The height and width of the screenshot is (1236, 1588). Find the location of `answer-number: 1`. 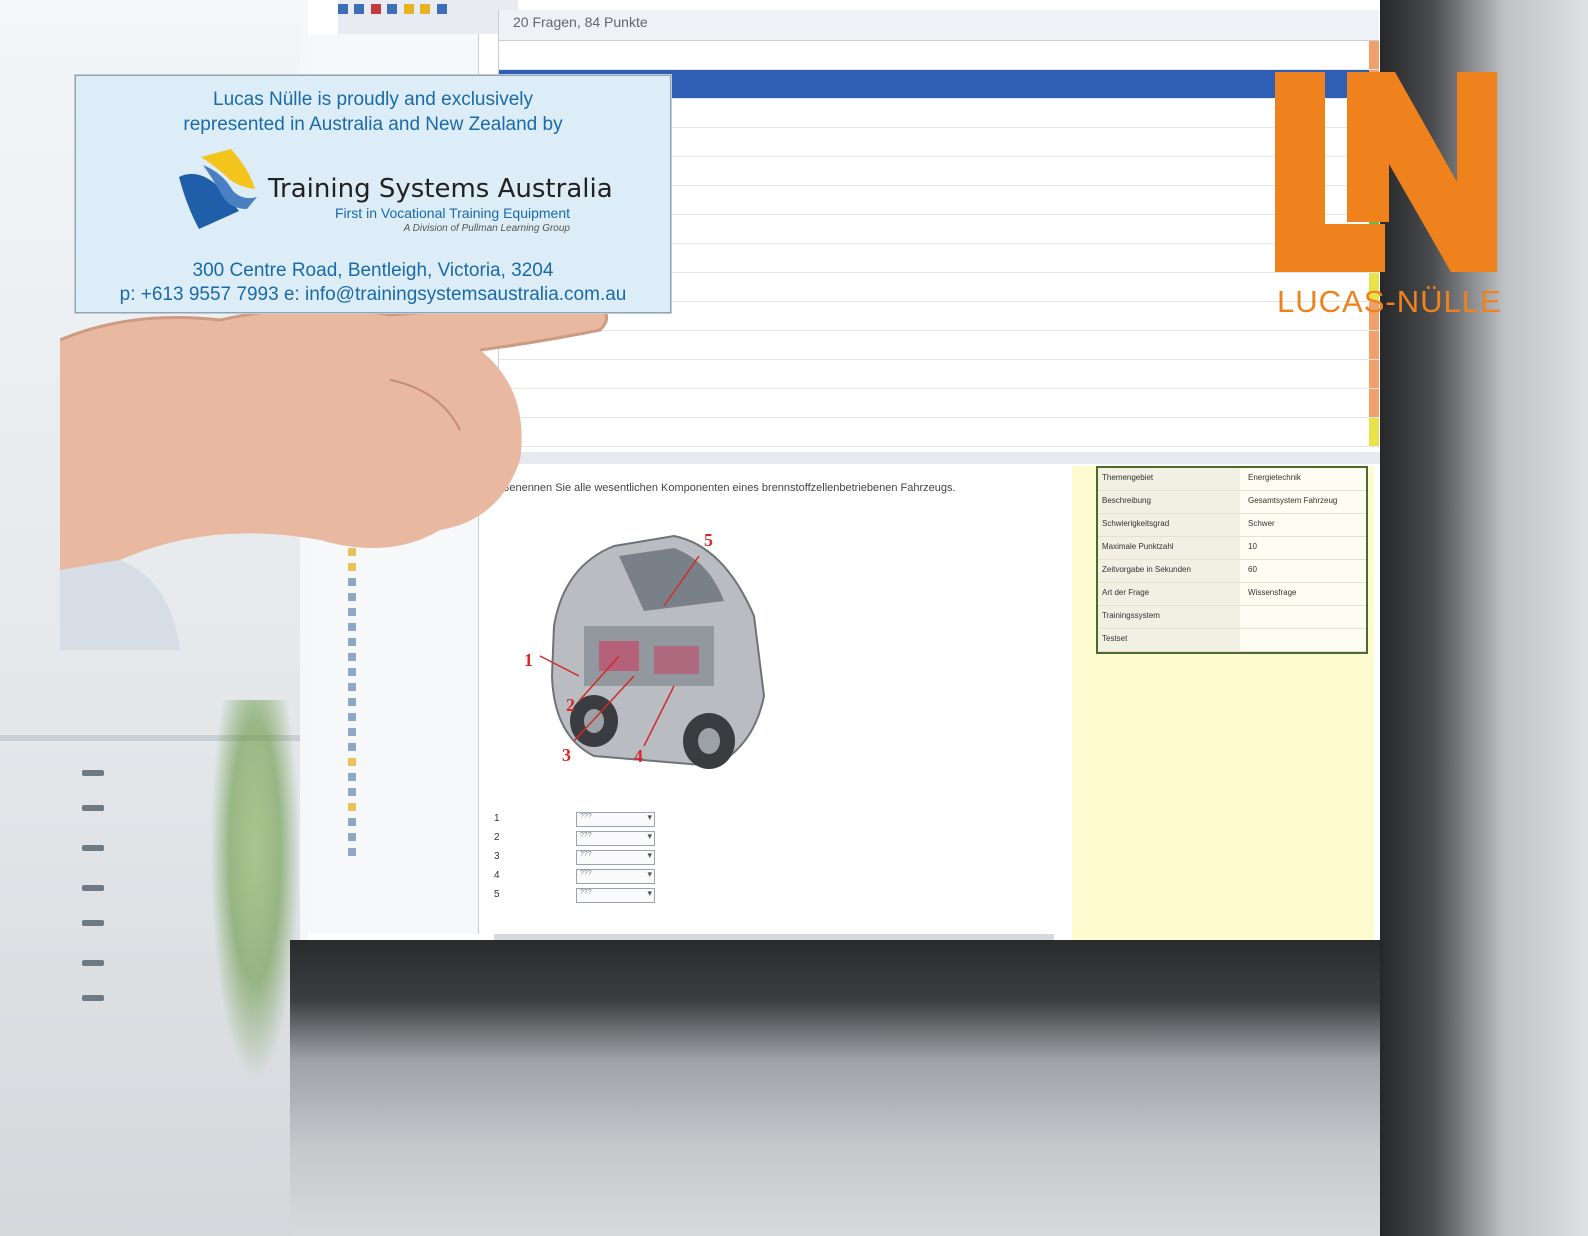

answer-number: 1 is located at coordinates (497, 818).